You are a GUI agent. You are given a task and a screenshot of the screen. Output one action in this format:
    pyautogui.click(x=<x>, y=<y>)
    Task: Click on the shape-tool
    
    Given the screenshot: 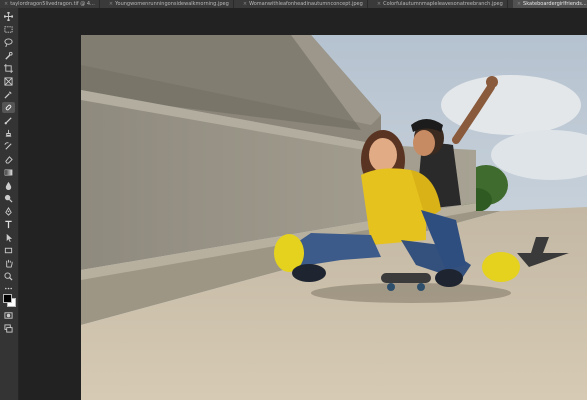 What is the action you would take?
    pyautogui.click(x=8, y=250)
    